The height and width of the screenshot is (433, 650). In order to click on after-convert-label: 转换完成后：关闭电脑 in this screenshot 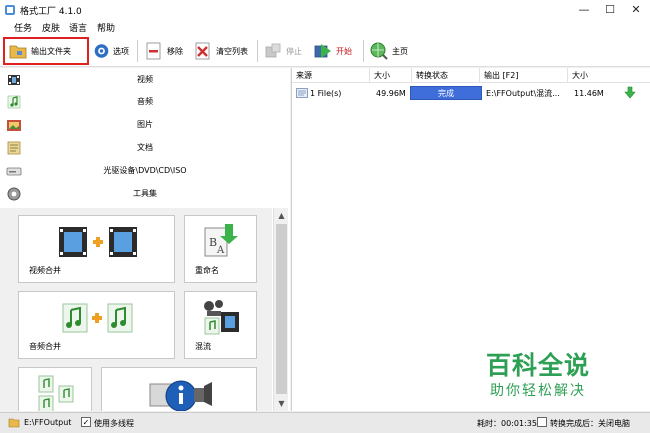, I will do `click(590, 423)`.